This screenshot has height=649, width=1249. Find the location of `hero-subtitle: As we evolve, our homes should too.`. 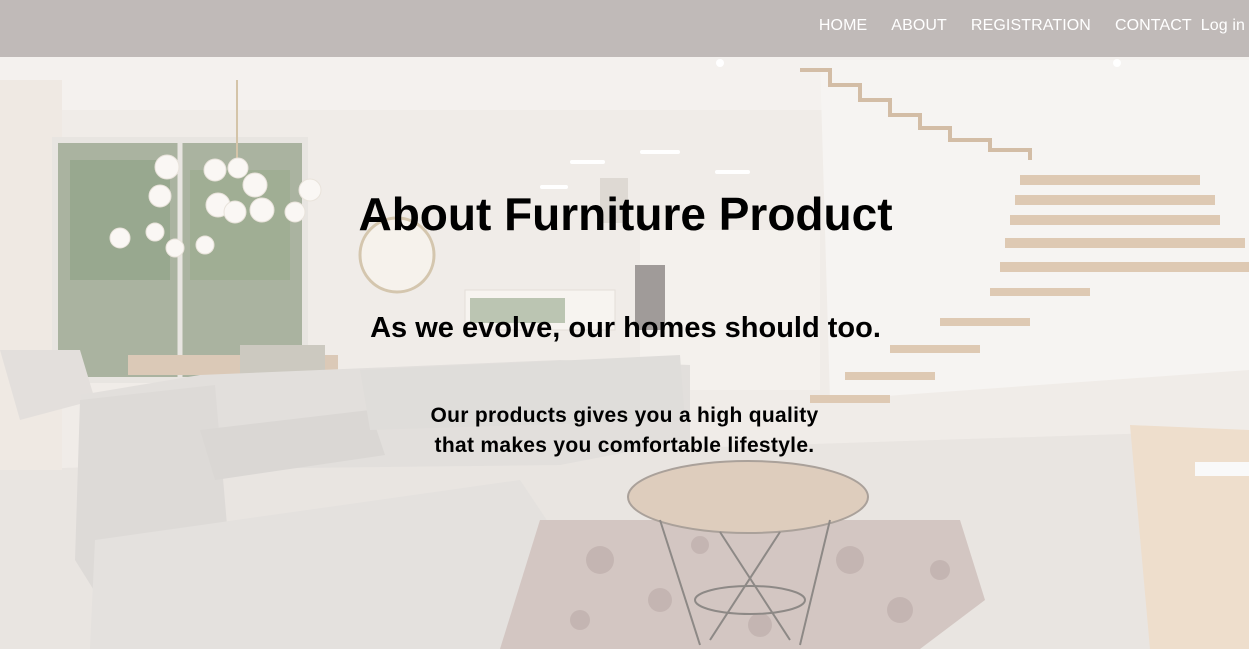

hero-subtitle: As we evolve, our homes should too. is located at coordinates (625, 328).